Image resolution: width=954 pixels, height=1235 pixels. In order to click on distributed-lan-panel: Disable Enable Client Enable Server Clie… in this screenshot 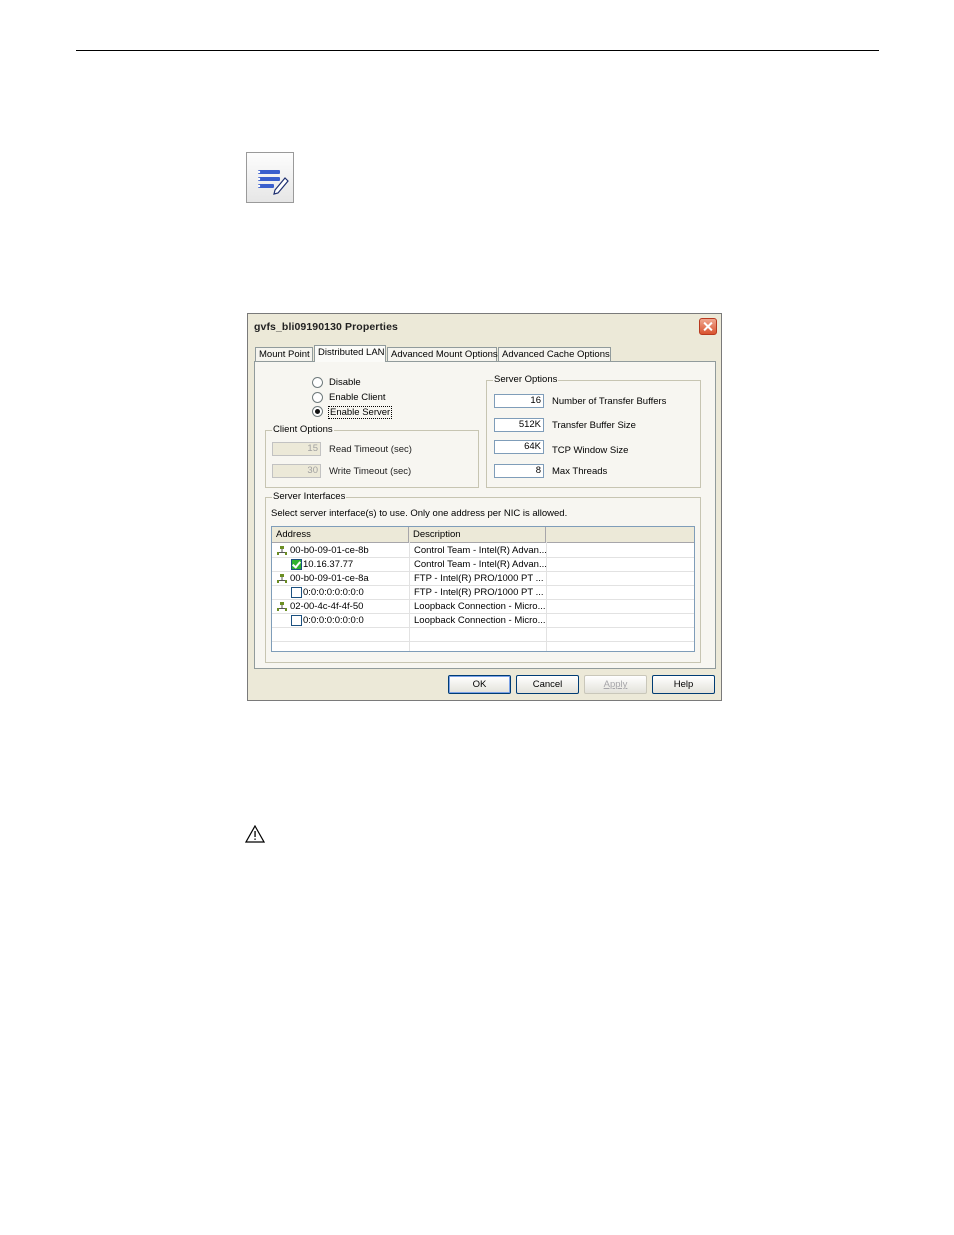, I will do `click(485, 515)`.